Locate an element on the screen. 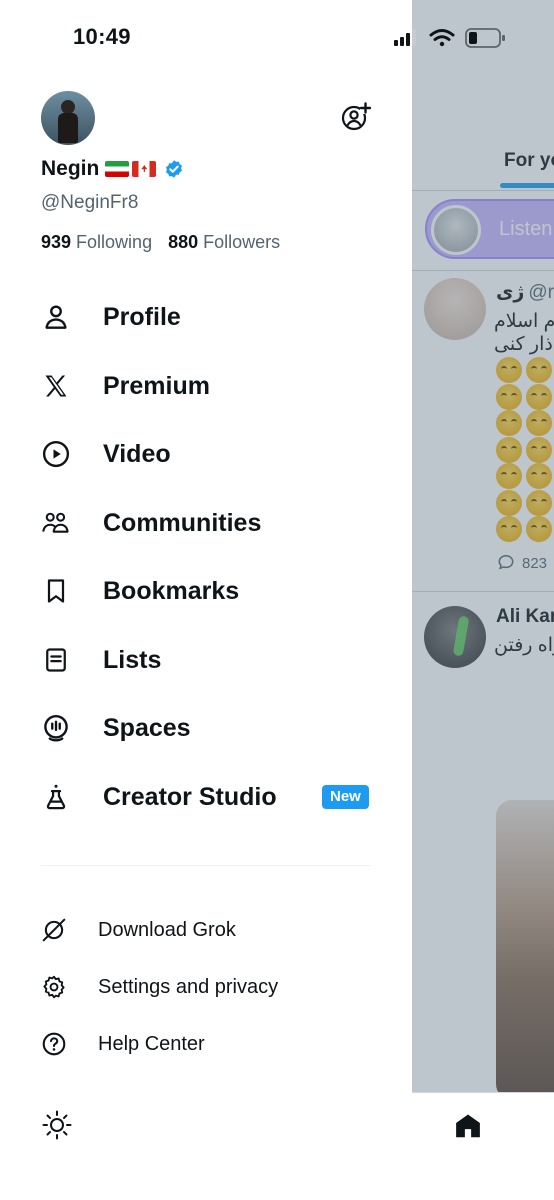 The image size is (554, 1200). reply-count-value: 823 is located at coordinates (535, 563).